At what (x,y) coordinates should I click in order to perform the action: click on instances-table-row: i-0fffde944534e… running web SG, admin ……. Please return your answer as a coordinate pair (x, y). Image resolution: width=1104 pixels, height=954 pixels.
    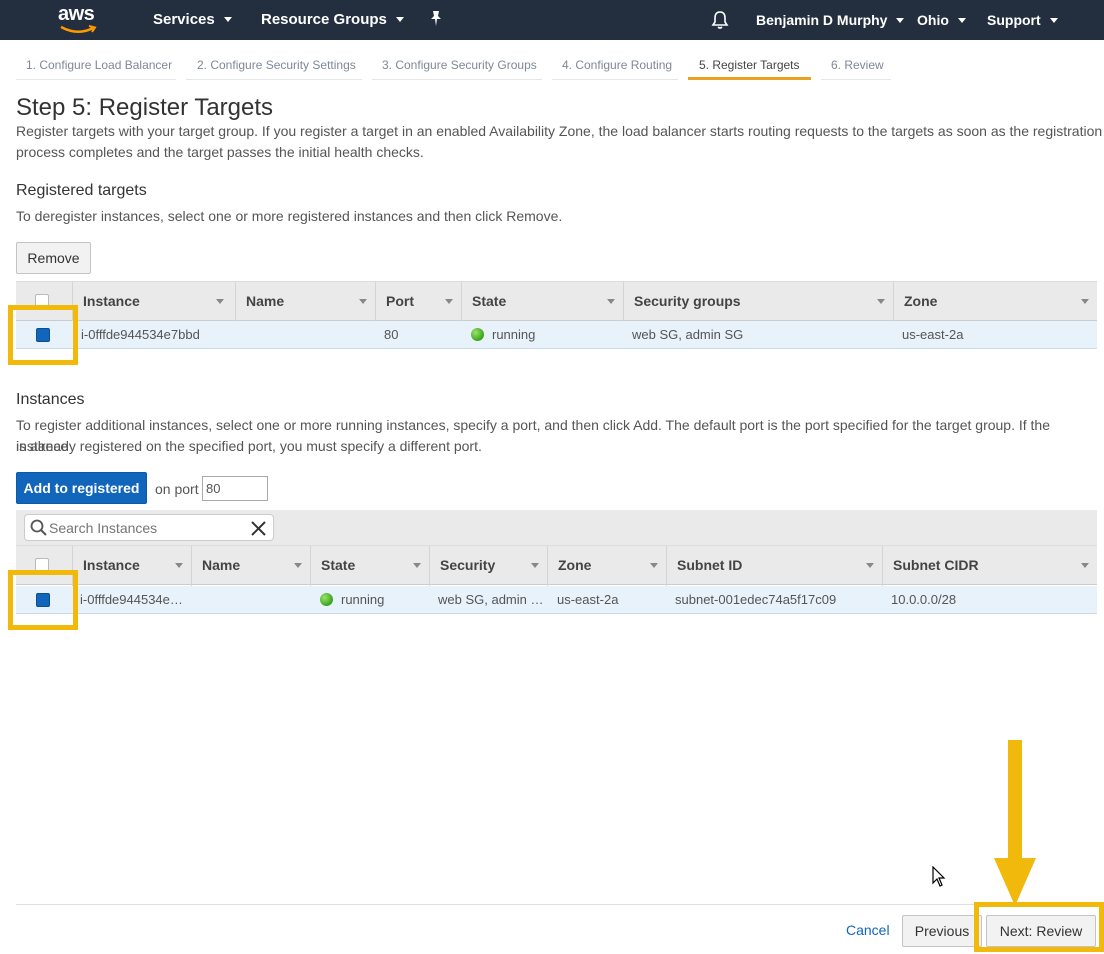
    Looking at the image, I should click on (556, 600).